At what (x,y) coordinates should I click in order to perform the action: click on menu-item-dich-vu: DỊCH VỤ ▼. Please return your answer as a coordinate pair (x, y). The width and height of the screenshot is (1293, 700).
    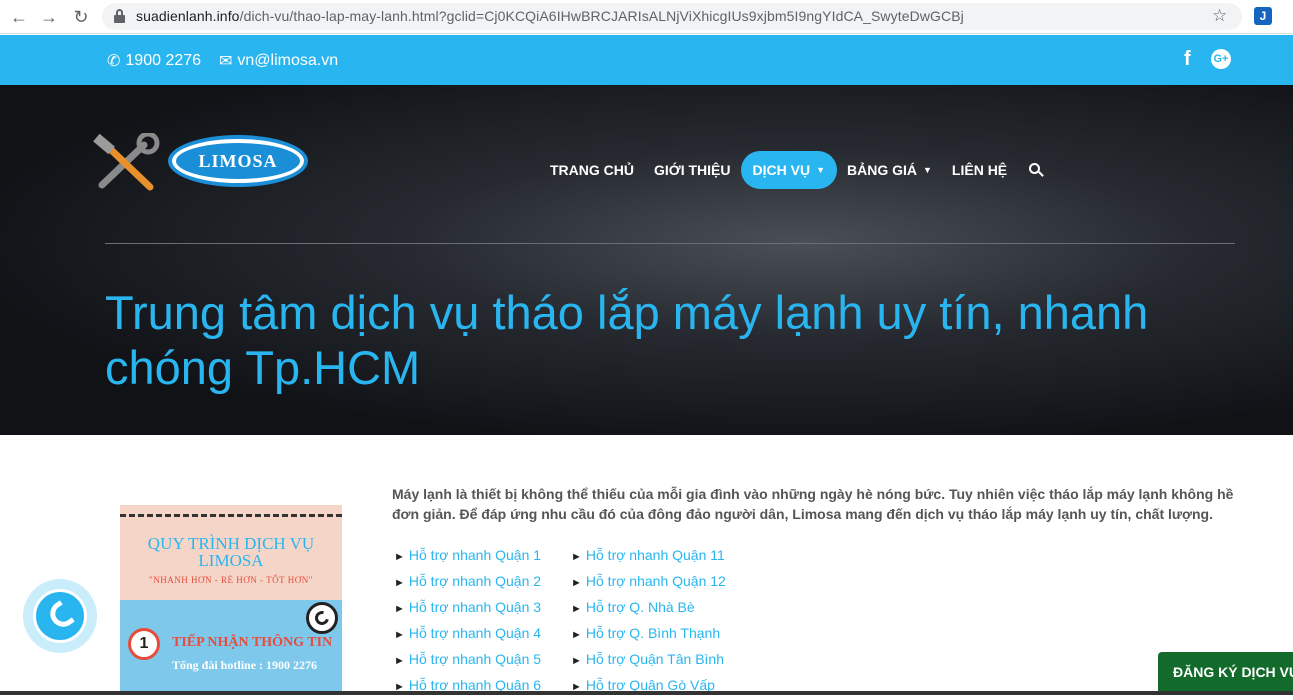
    Looking at the image, I should click on (788, 170).